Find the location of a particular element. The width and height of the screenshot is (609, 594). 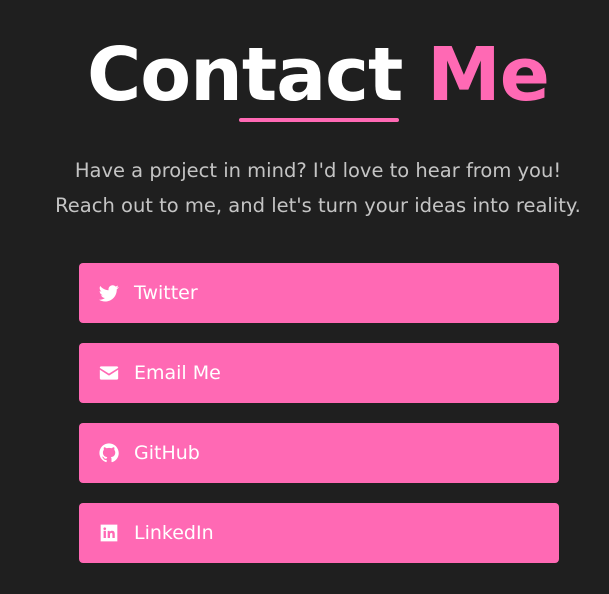

email-button-label: Email Me is located at coordinates (177, 373).